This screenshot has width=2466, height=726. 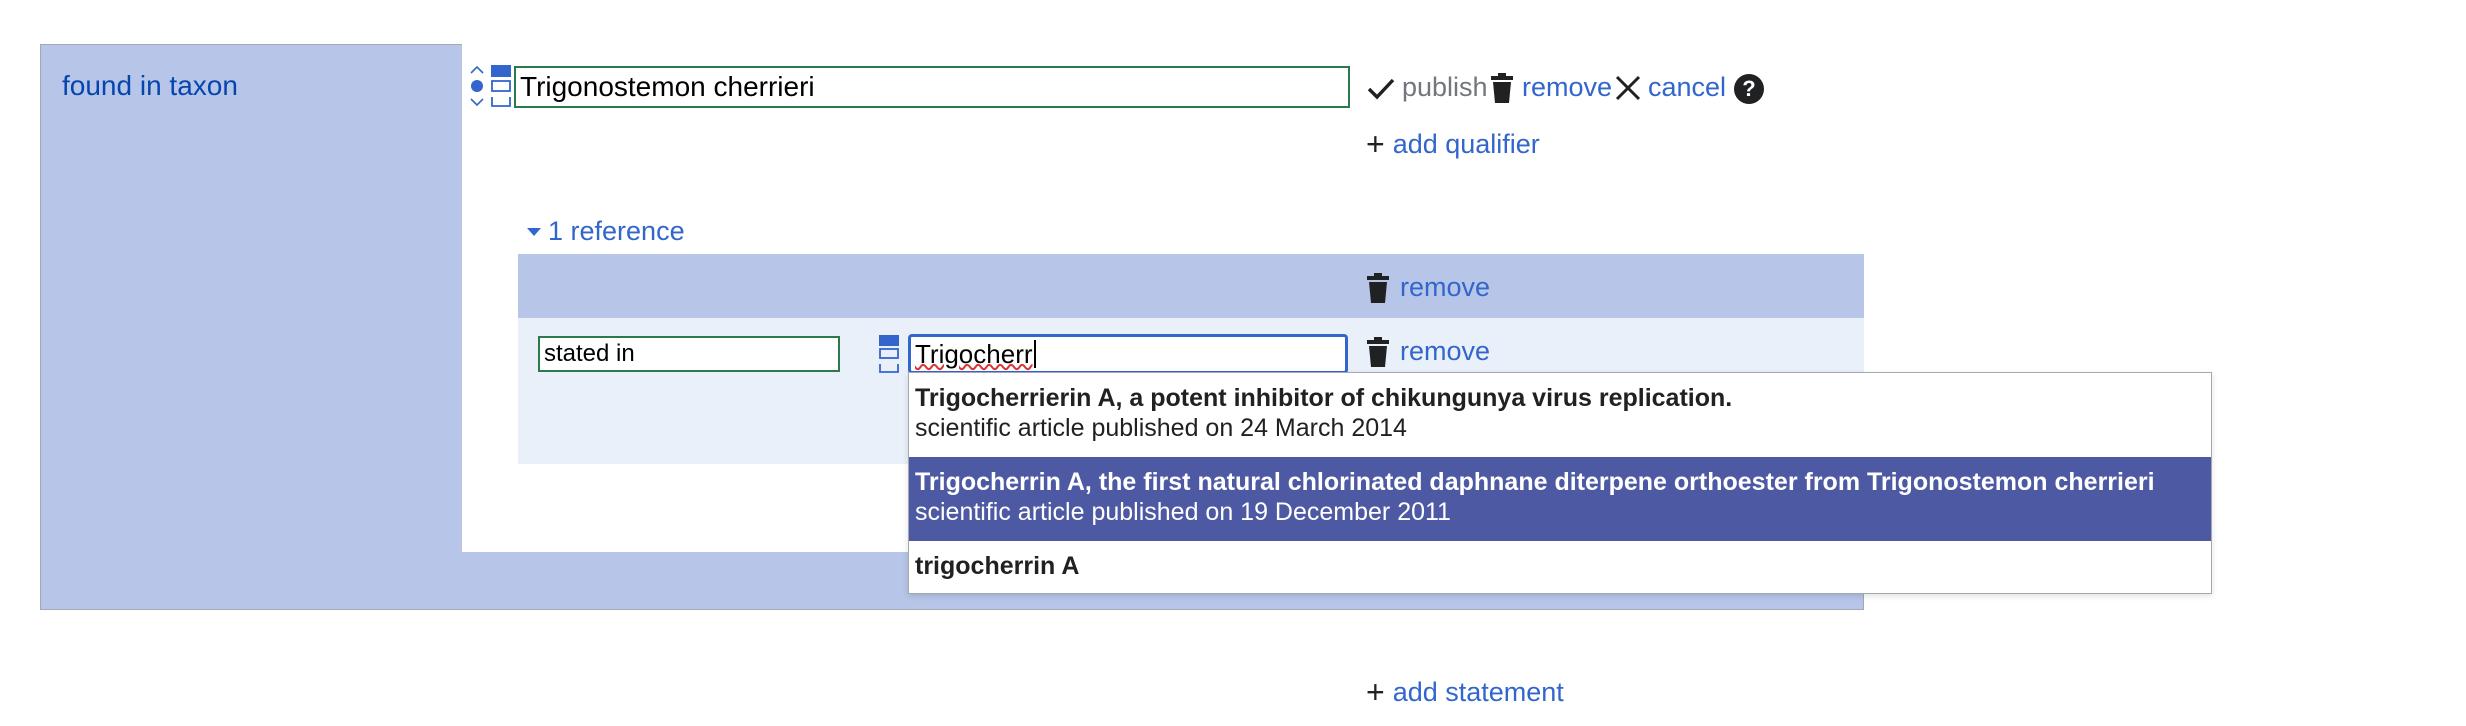 I want to click on property-label: found in taxon, so click(x=150, y=86).